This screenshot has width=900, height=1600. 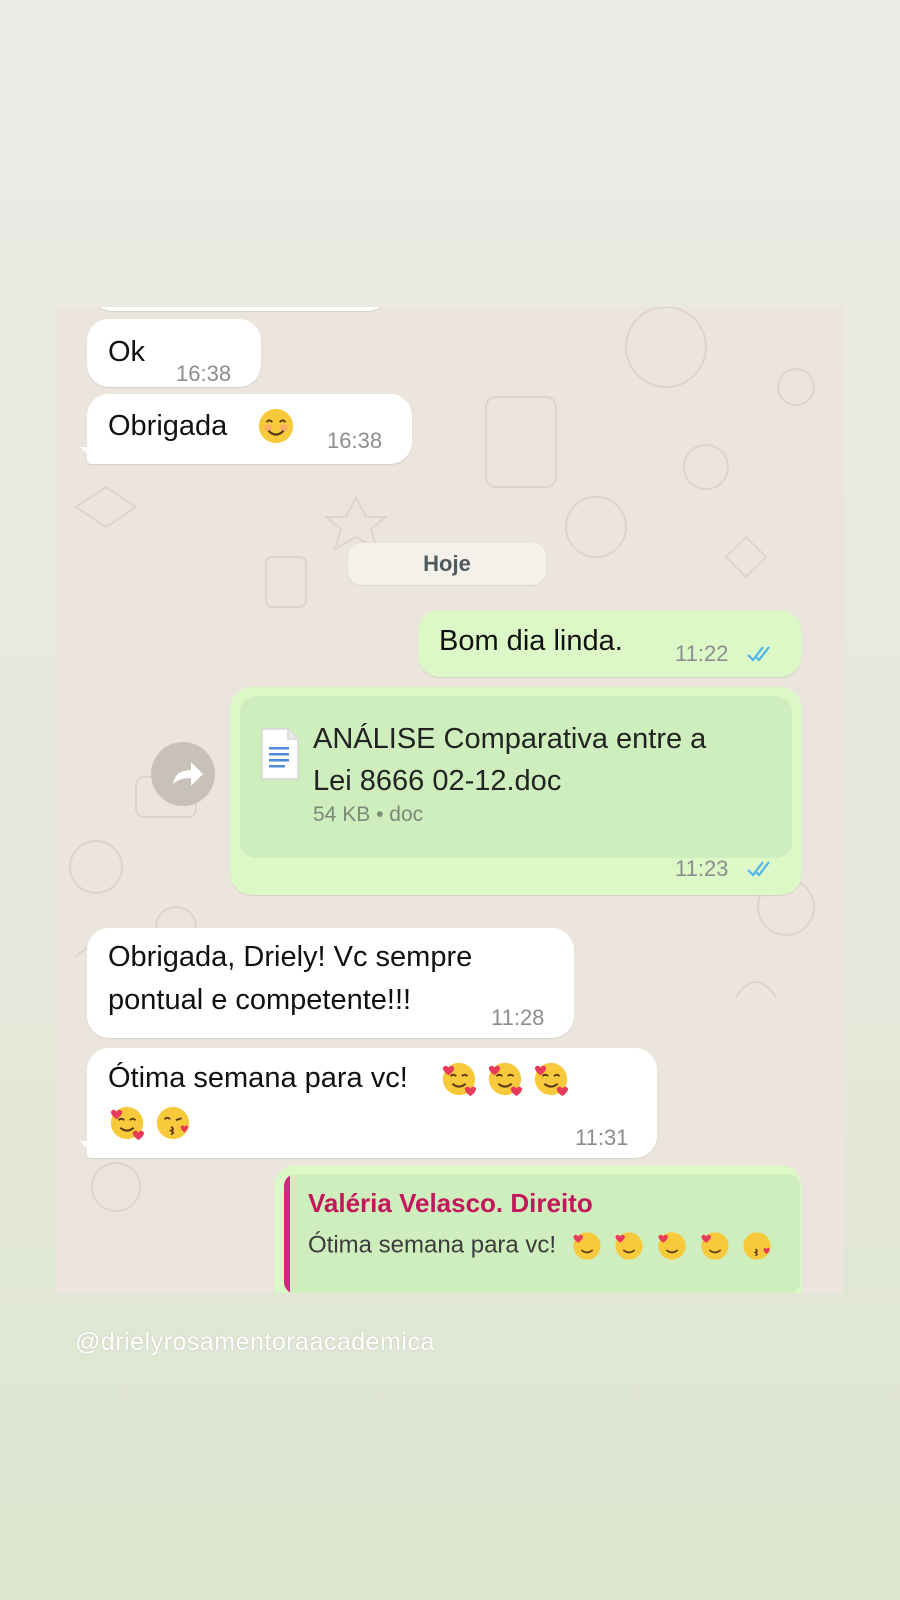 What do you see at coordinates (510, 739) in the screenshot?
I see `document-title-line1: ANÁLISE Comparativa entre a` at bounding box center [510, 739].